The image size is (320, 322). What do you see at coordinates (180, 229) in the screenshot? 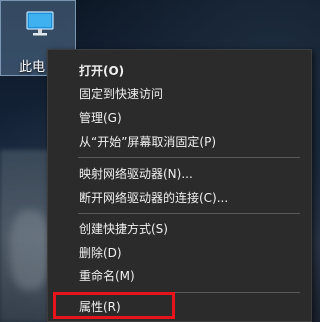
I see `menu-item-create-shortcut: 创建快捷方式(S)` at bounding box center [180, 229].